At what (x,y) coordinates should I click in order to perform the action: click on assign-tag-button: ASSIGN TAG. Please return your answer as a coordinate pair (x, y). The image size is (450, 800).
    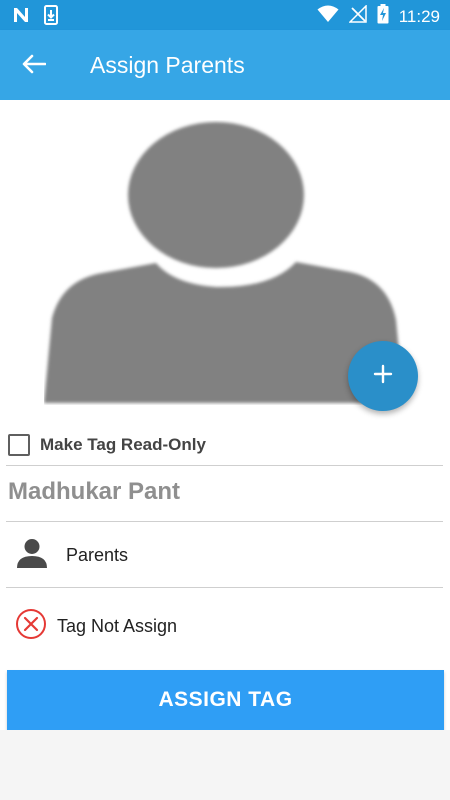
    Looking at the image, I should click on (225, 700).